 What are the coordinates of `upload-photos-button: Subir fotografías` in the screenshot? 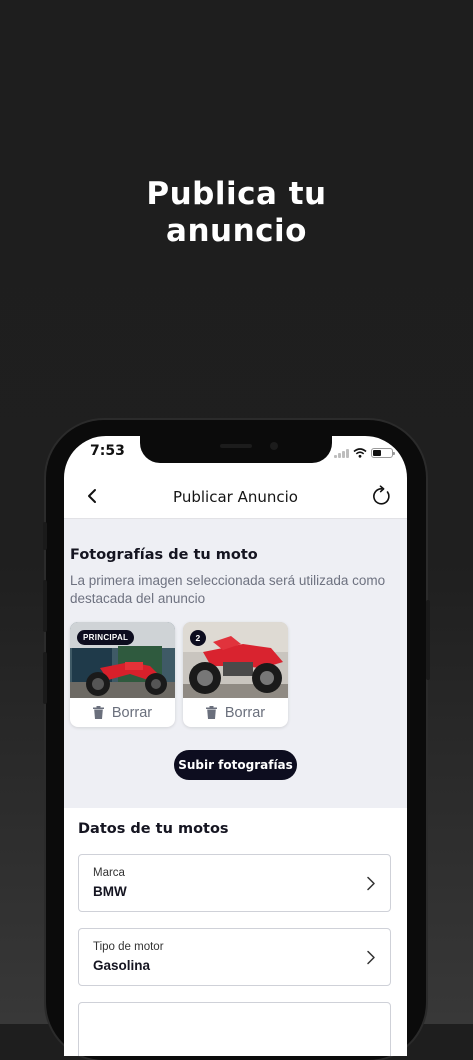 It's located at (235, 765).